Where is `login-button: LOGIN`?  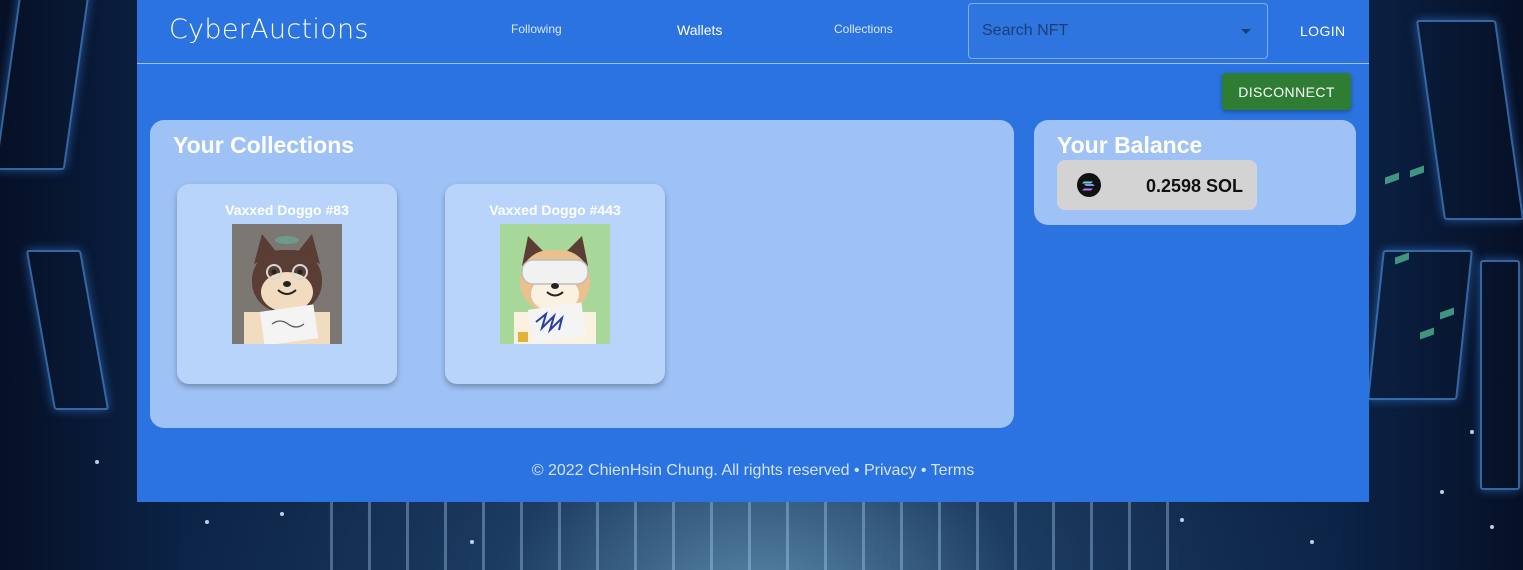
login-button: LOGIN is located at coordinates (1323, 31).